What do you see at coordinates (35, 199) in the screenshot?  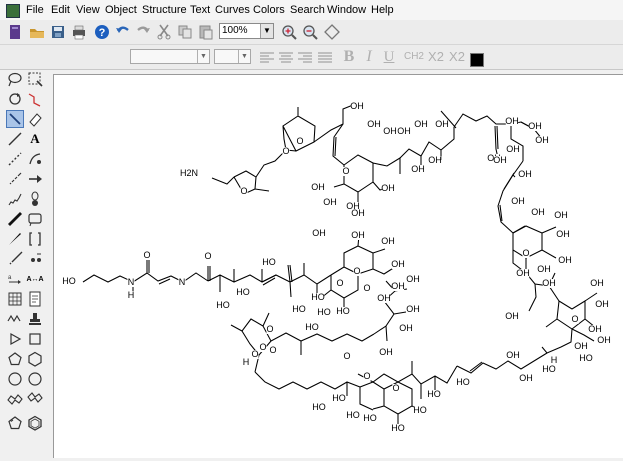 I see `orbital-icon` at bounding box center [35, 199].